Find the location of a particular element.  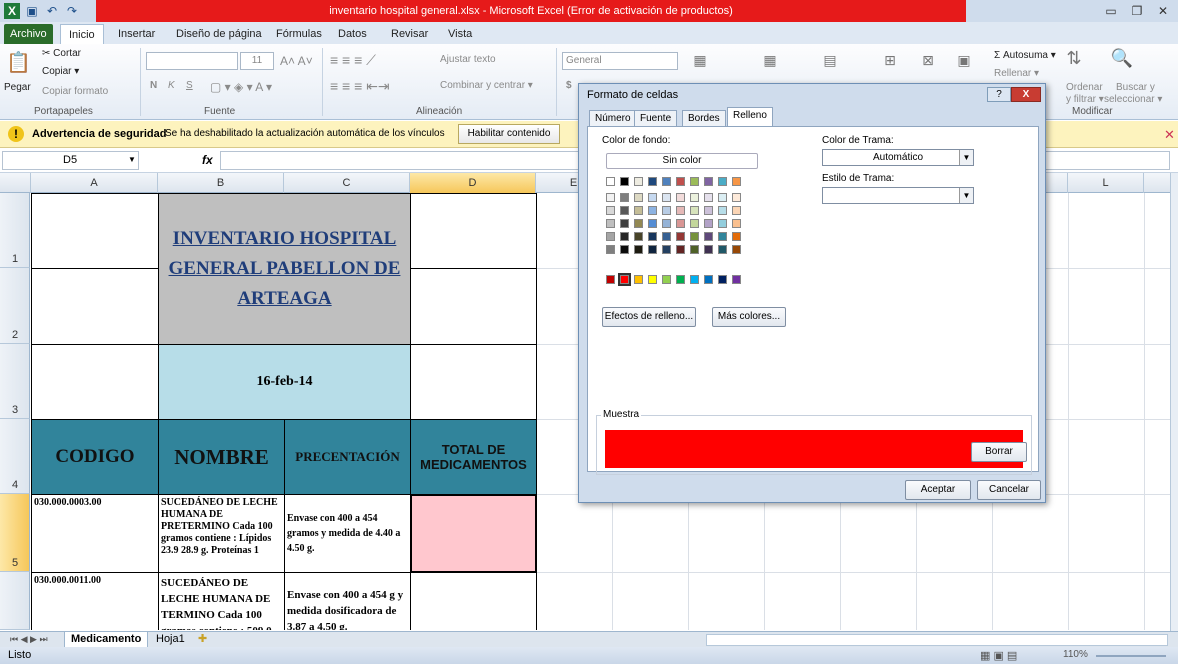

active-cell-d5 is located at coordinates (473, 533).